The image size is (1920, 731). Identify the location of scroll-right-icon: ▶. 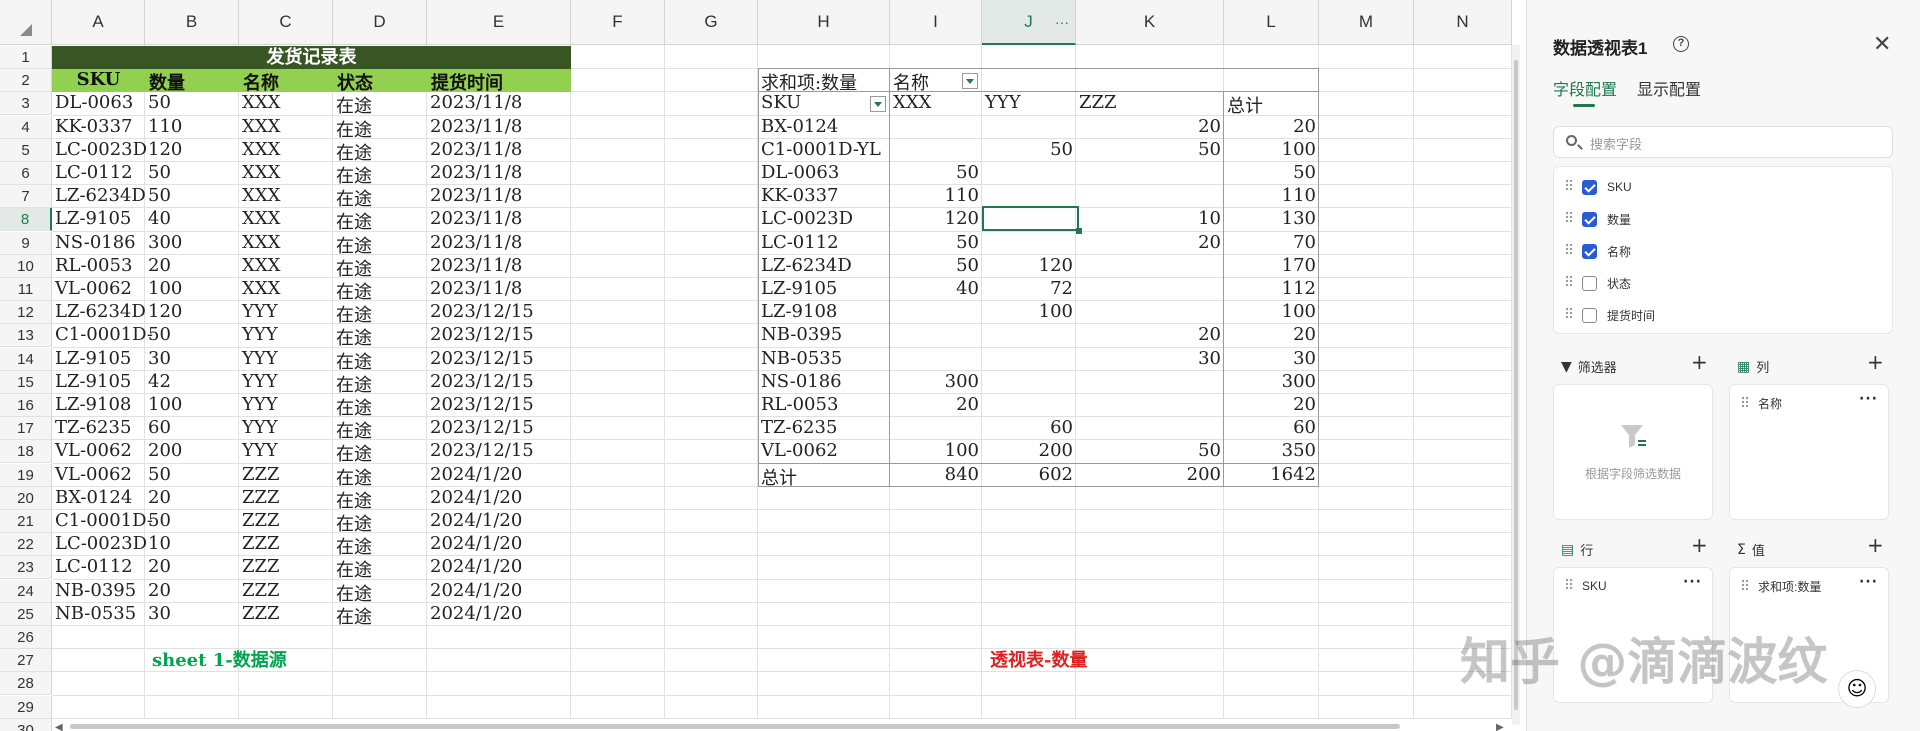
(1500, 726).